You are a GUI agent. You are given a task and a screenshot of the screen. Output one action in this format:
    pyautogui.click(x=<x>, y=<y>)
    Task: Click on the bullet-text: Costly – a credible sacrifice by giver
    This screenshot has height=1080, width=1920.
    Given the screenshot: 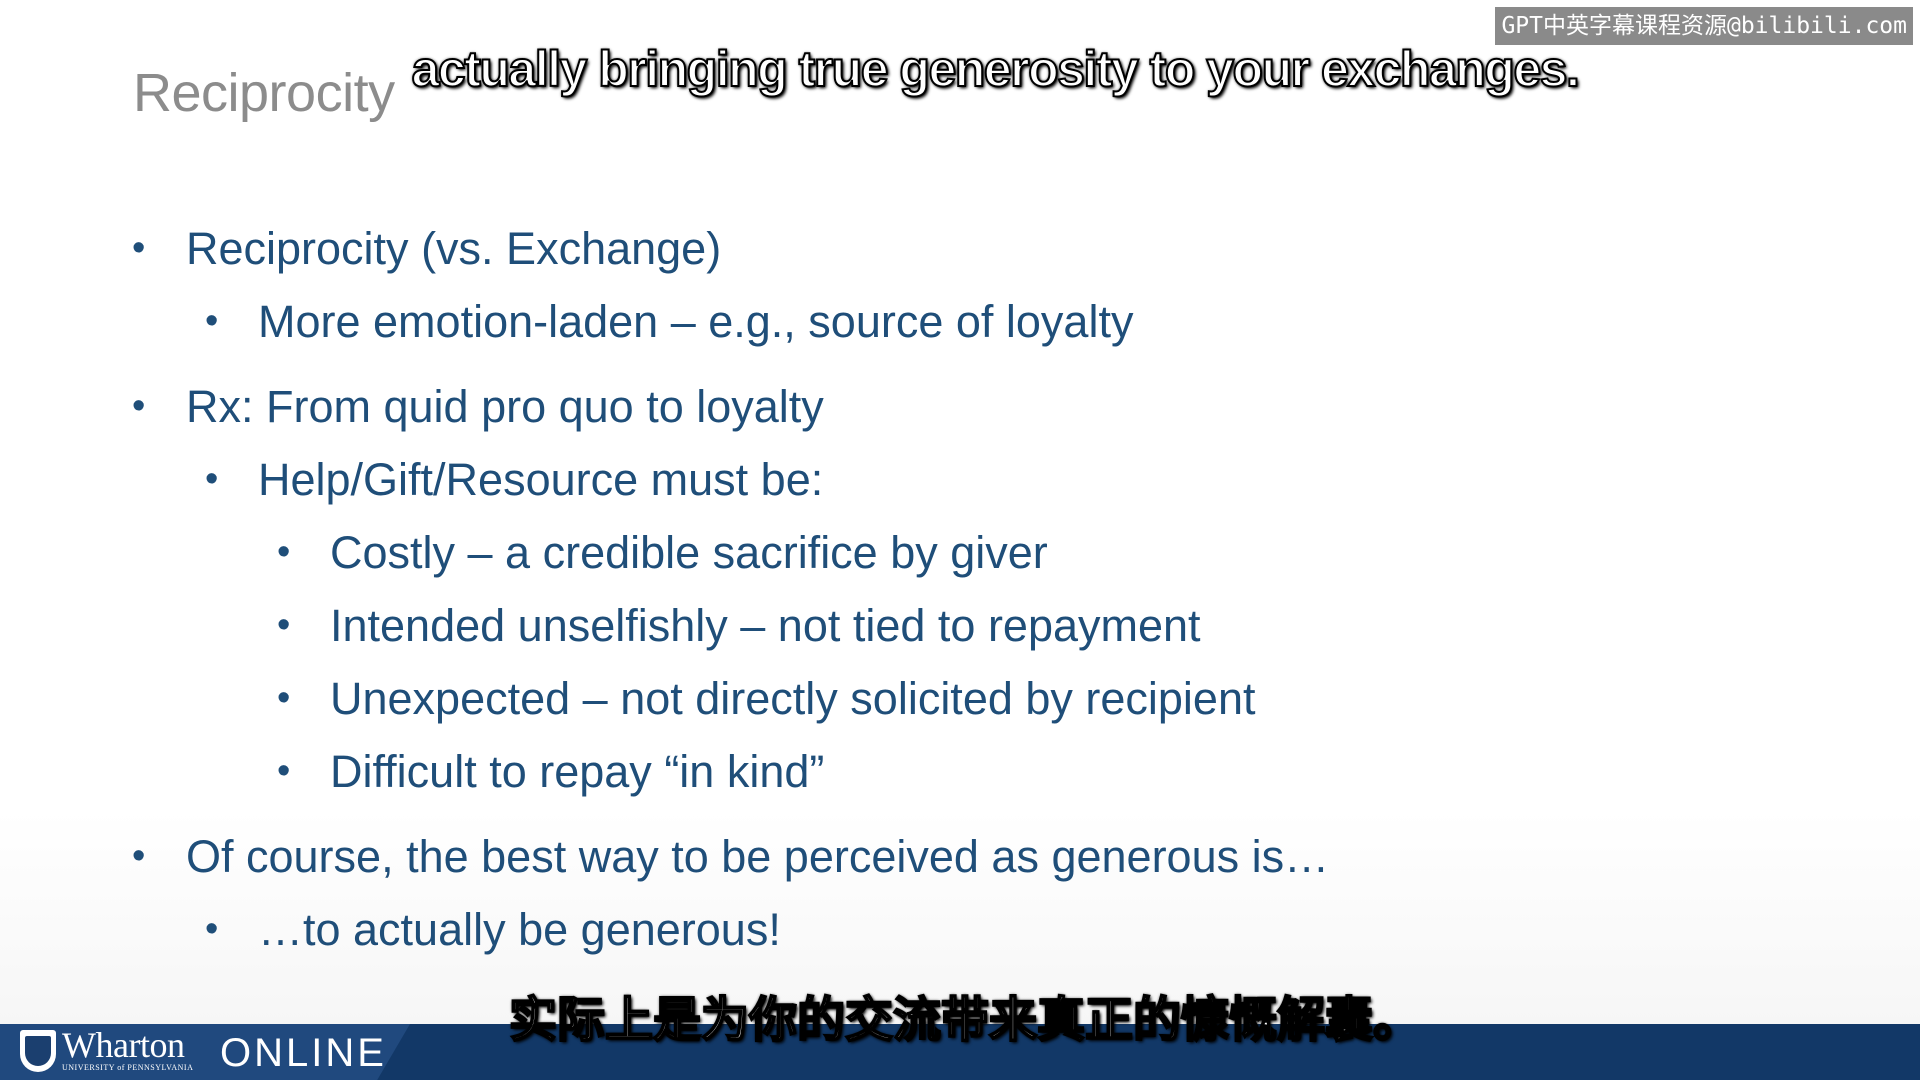 What is the action you would take?
    pyautogui.click(x=689, y=552)
    